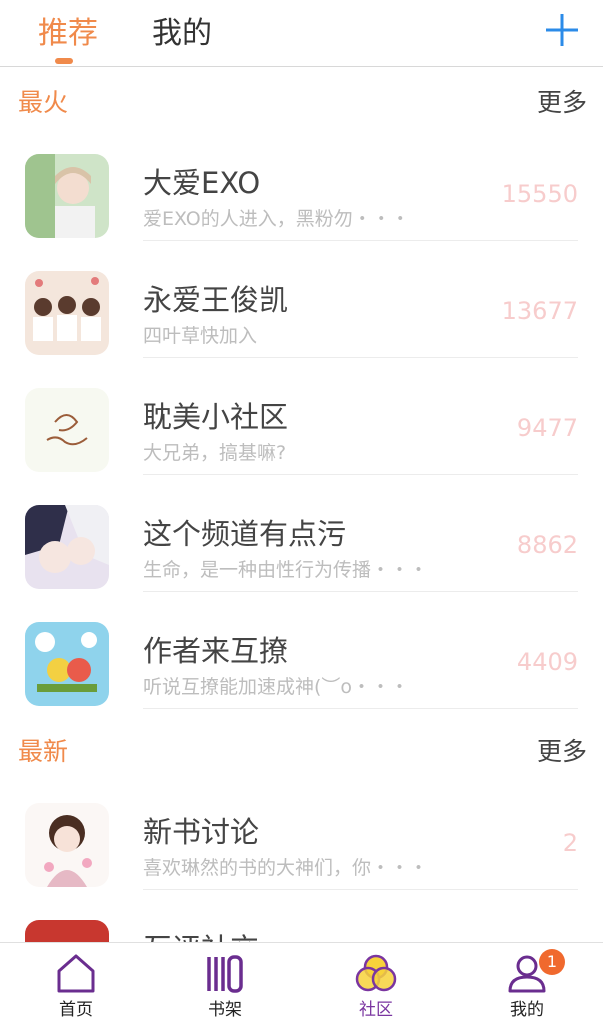 This screenshot has width=603, height=1025. I want to click on home-icon, so click(76, 973).